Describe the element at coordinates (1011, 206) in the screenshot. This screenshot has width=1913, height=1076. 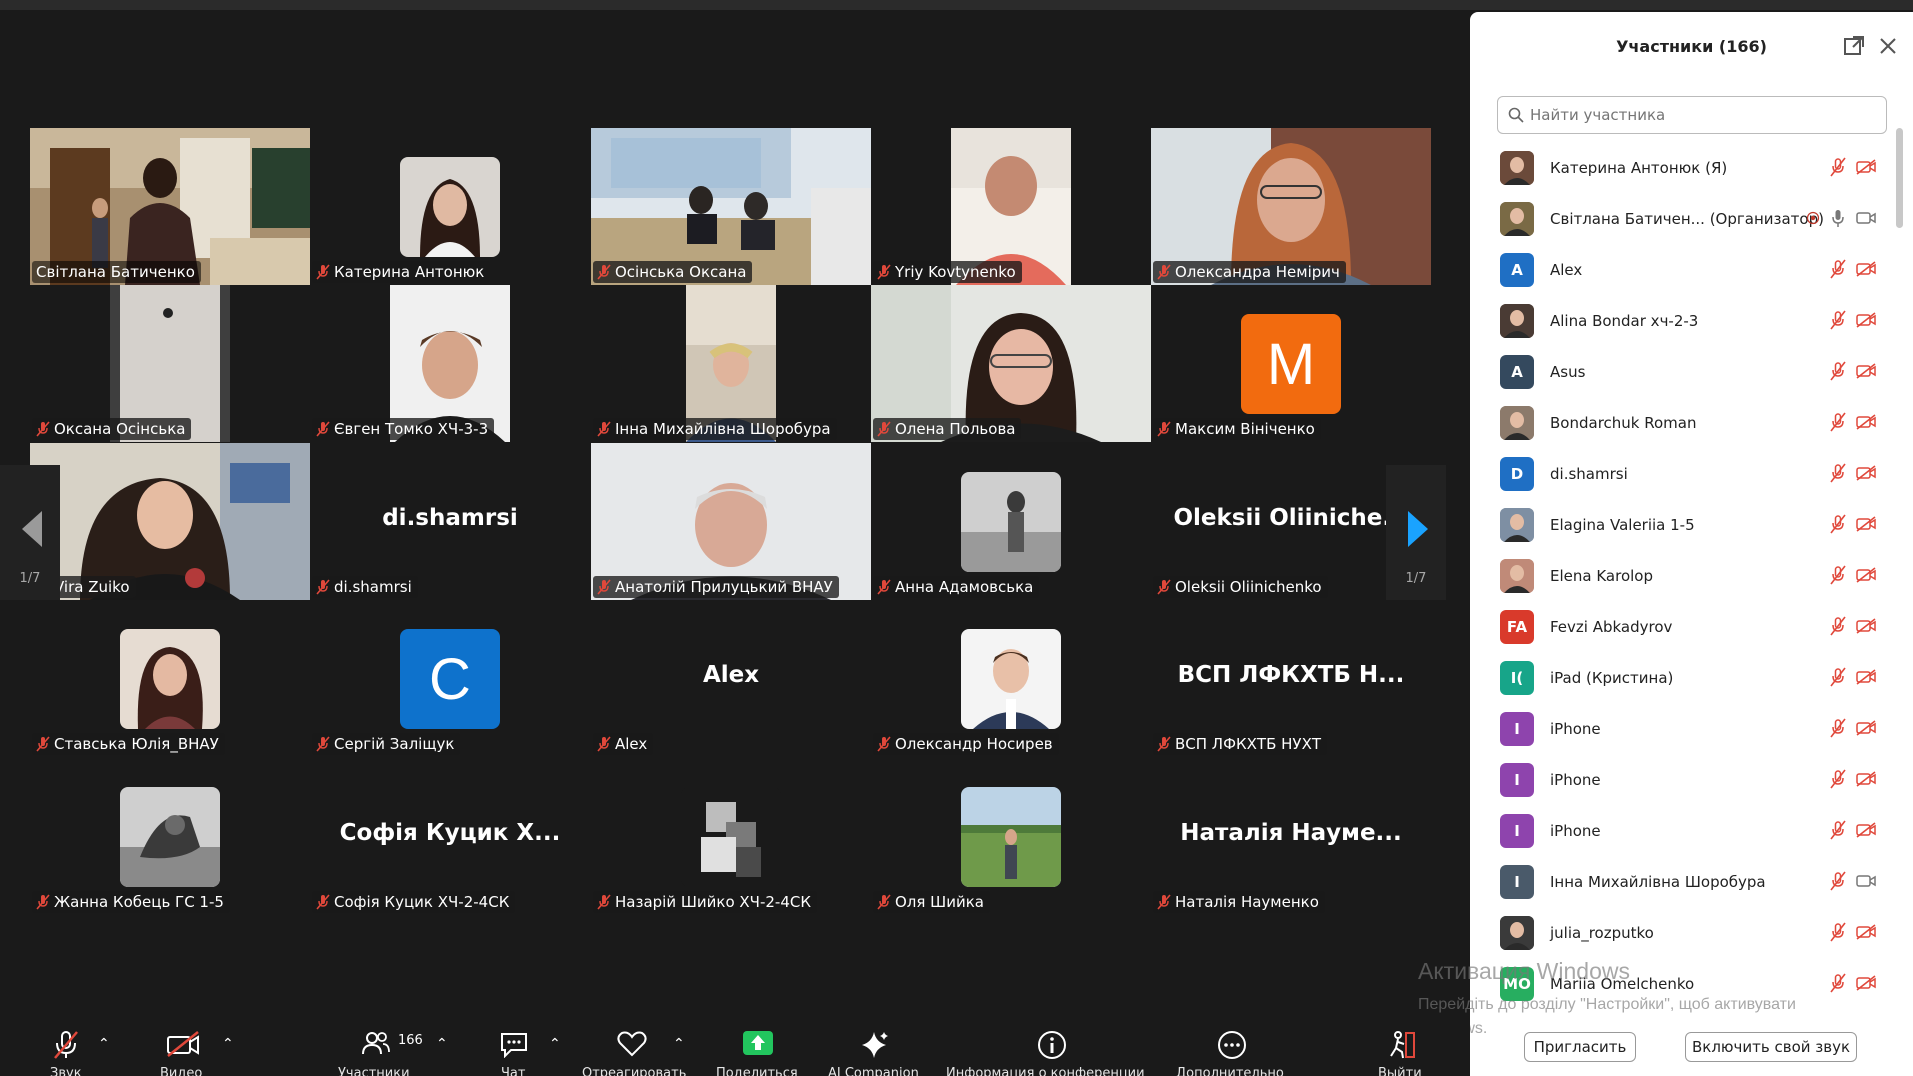
I see `video-tile: Yriy Kovtynenko` at that location.